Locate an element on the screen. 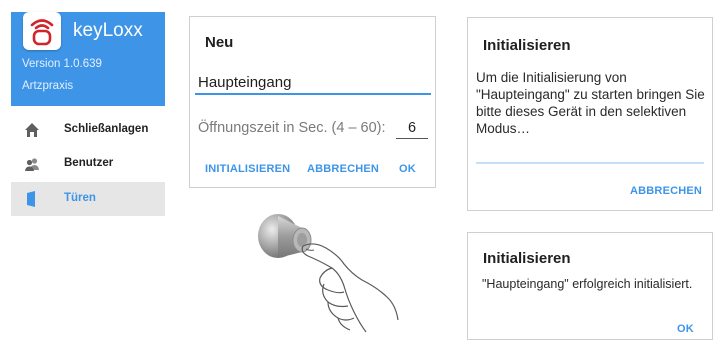 This screenshot has height=343, width=718. sidebar-item-benutzer: Benutzer is located at coordinates (88, 164).